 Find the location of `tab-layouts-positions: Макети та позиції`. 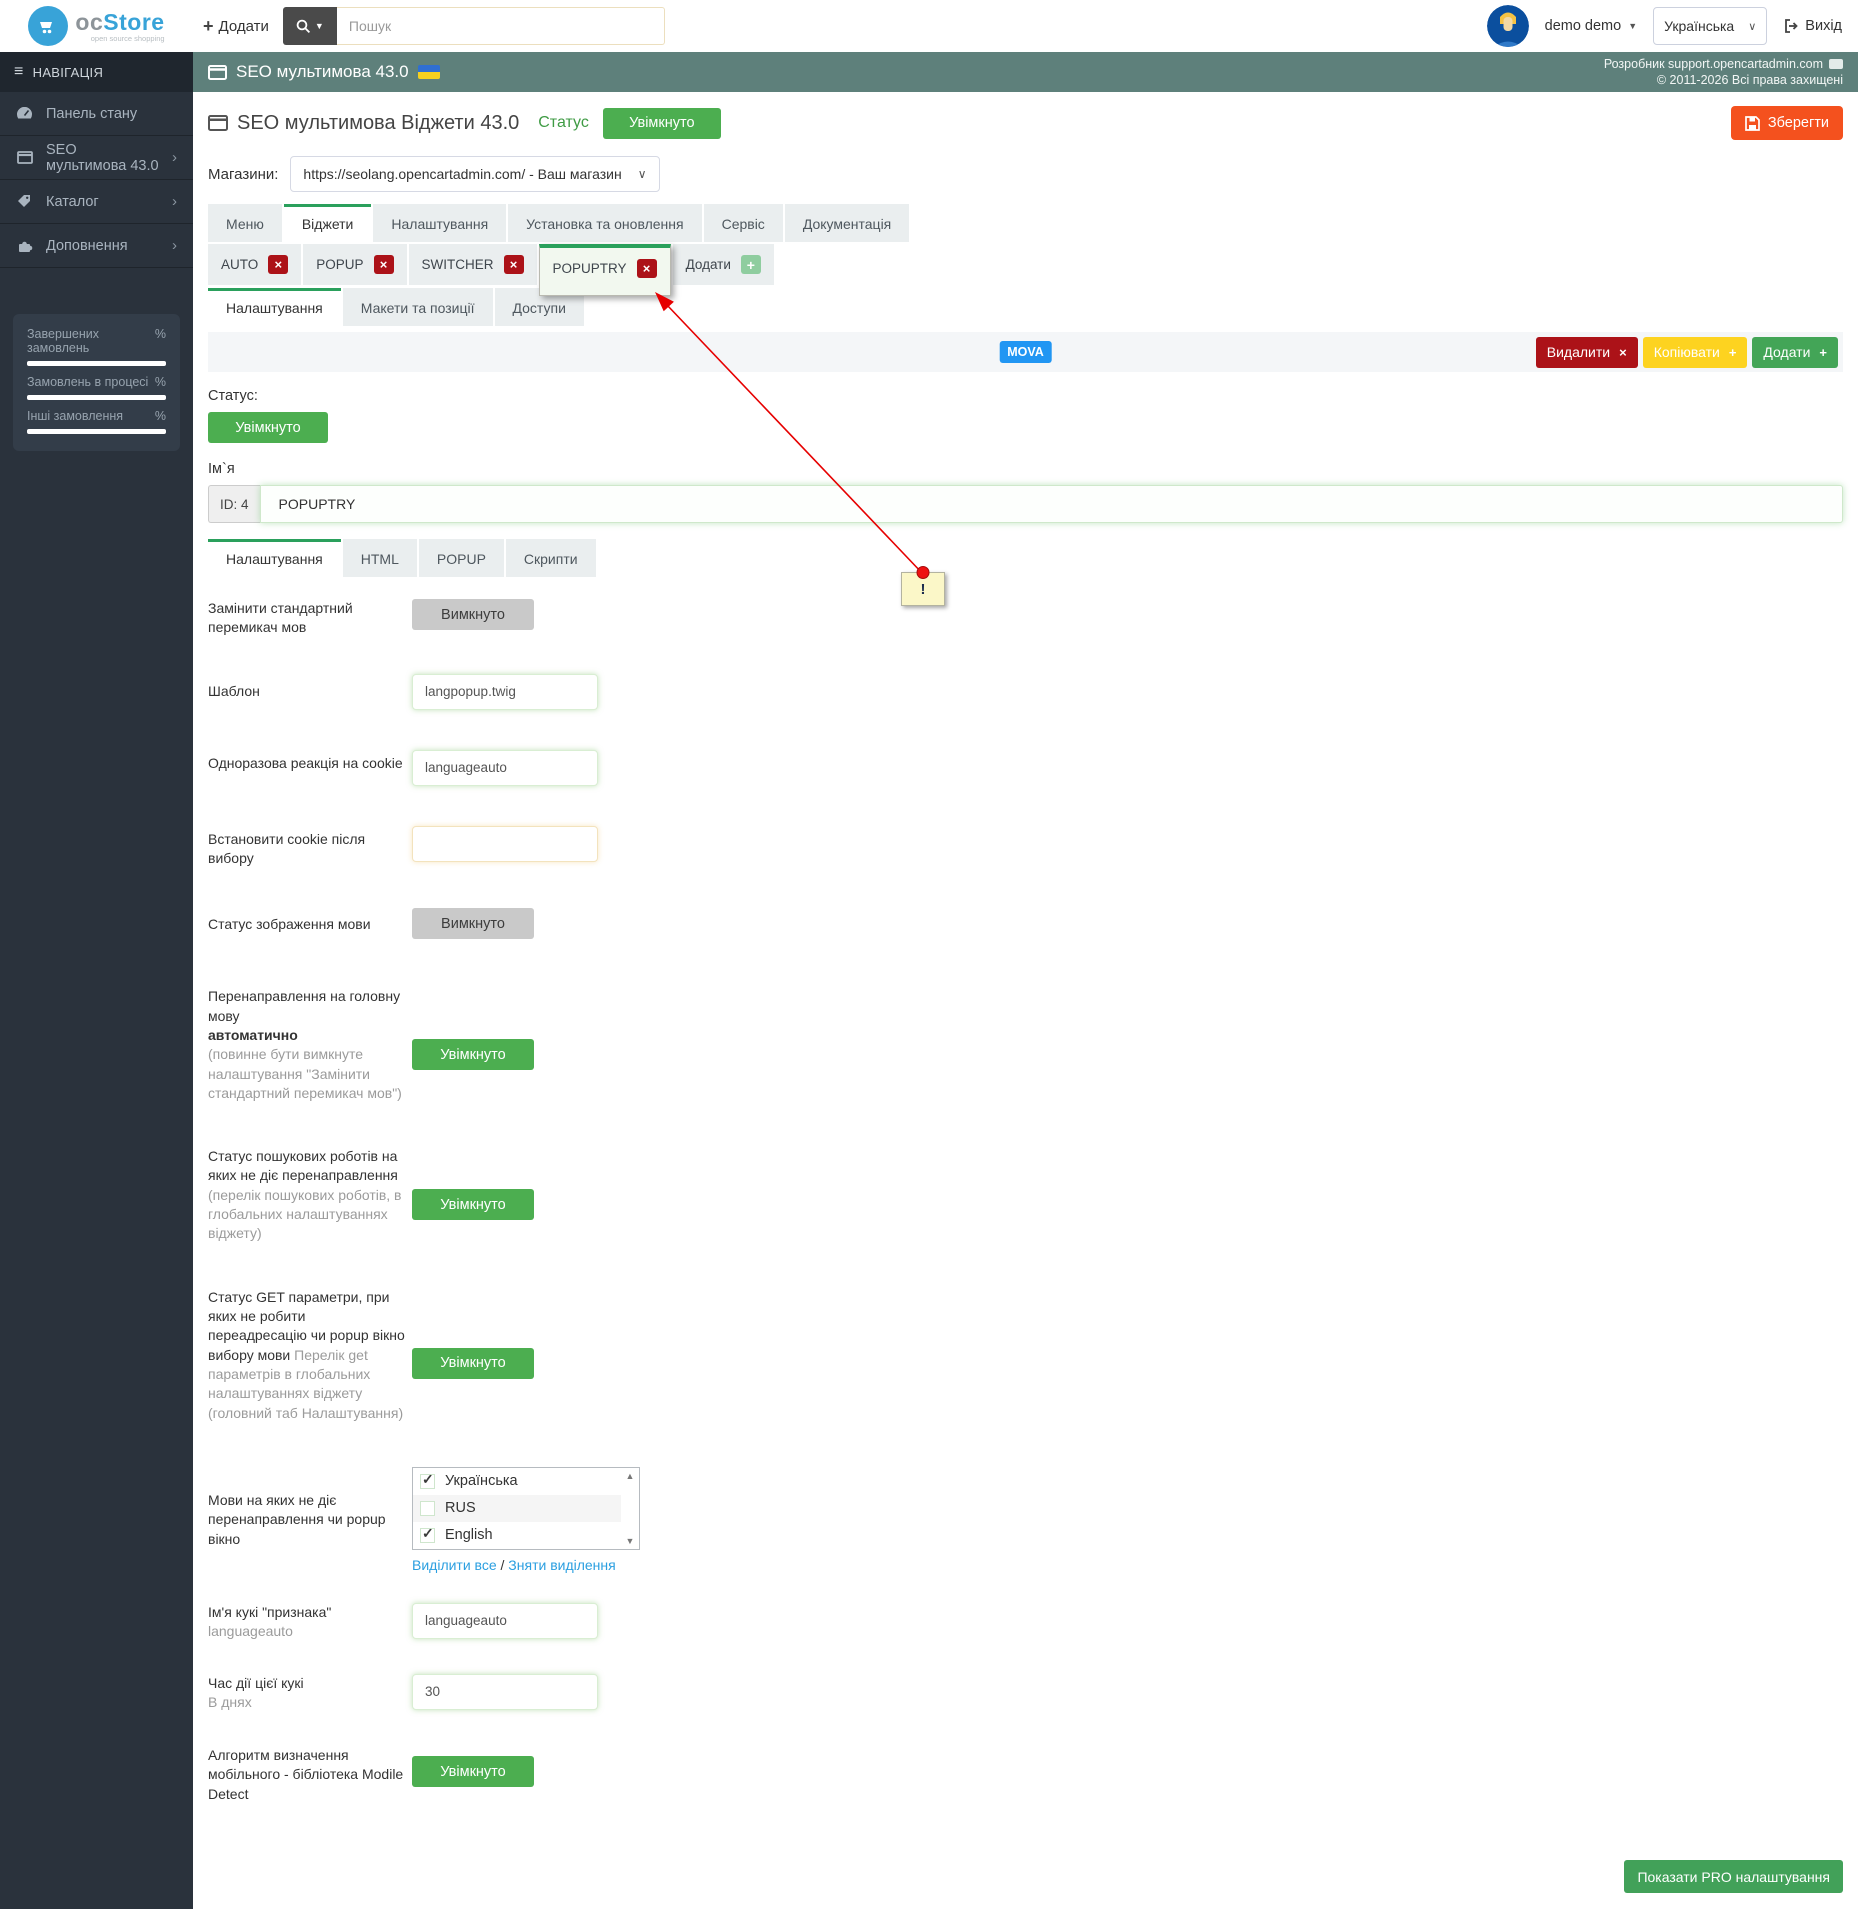

tab-layouts-positions: Макети та позиції is located at coordinates (417, 307).